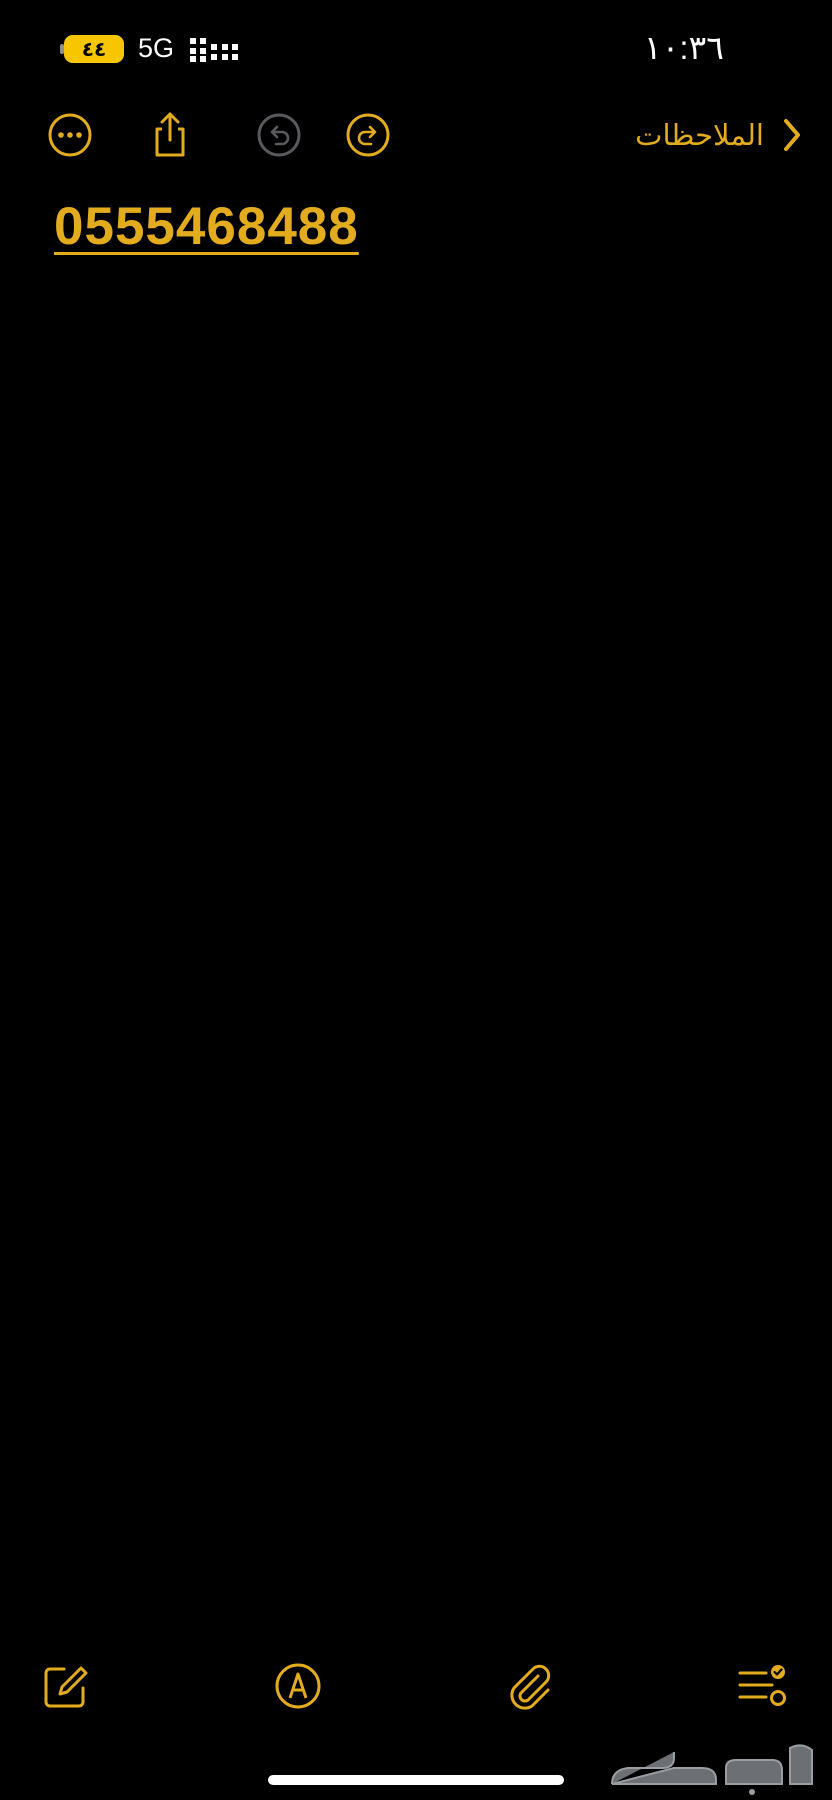  I want to click on markup-button, so click(298, 1686).